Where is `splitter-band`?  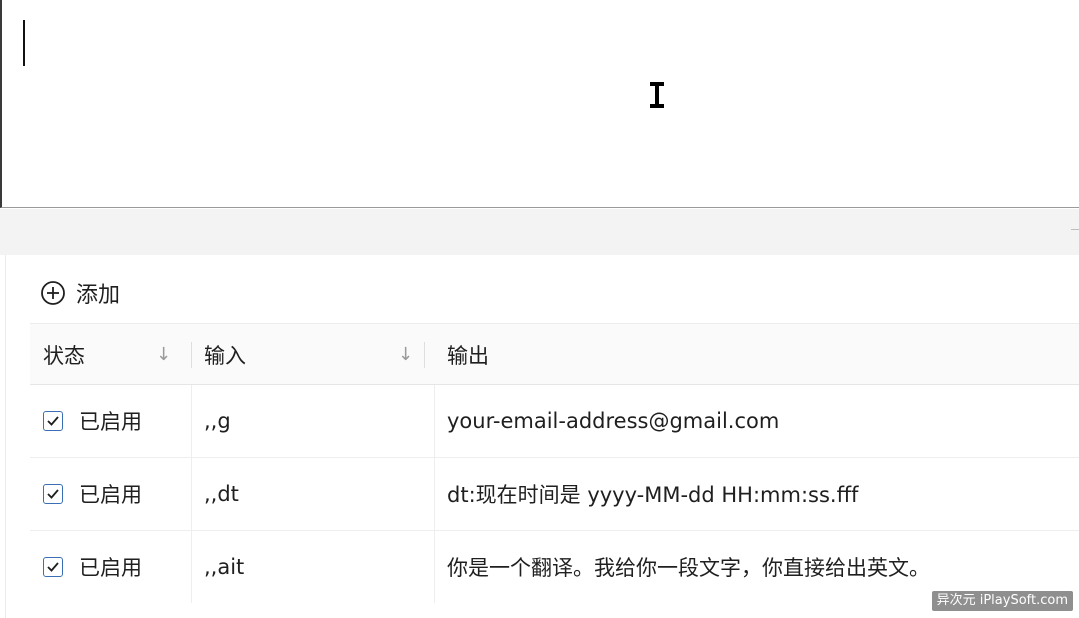
splitter-band is located at coordinates (539, 232).